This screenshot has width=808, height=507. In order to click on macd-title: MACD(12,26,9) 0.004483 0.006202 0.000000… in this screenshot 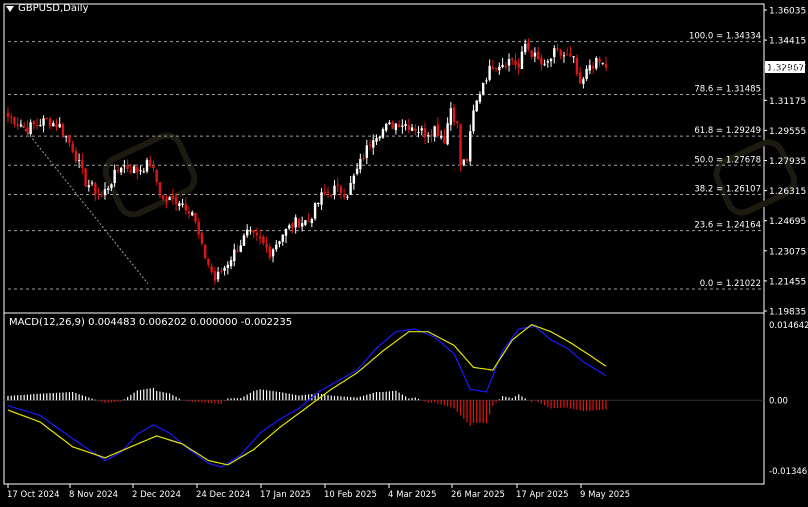, I will do `click(151, 322)`.